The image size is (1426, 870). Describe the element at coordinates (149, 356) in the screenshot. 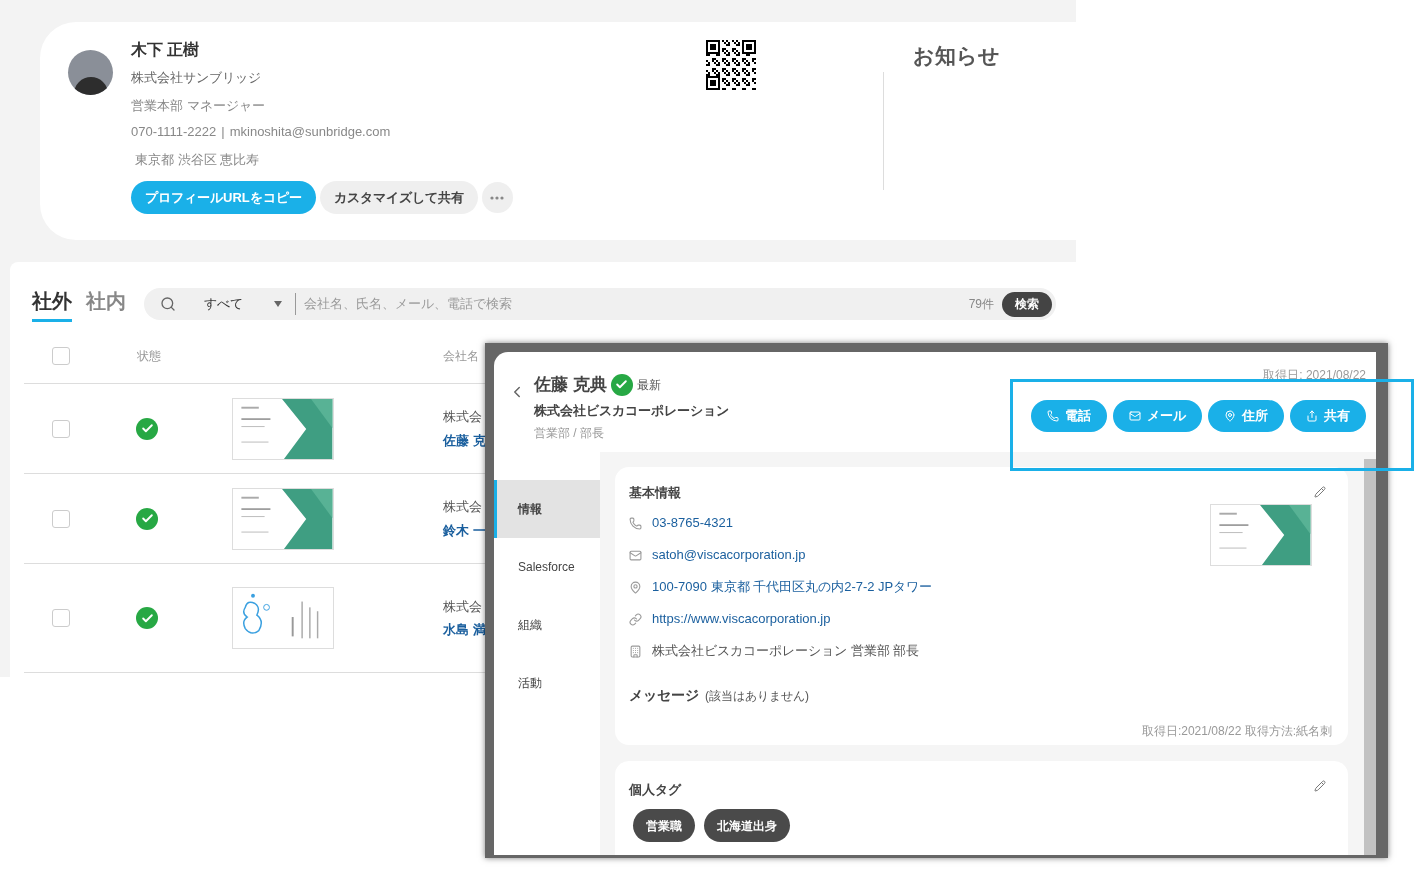

I see `column-header: 状態` at that location.